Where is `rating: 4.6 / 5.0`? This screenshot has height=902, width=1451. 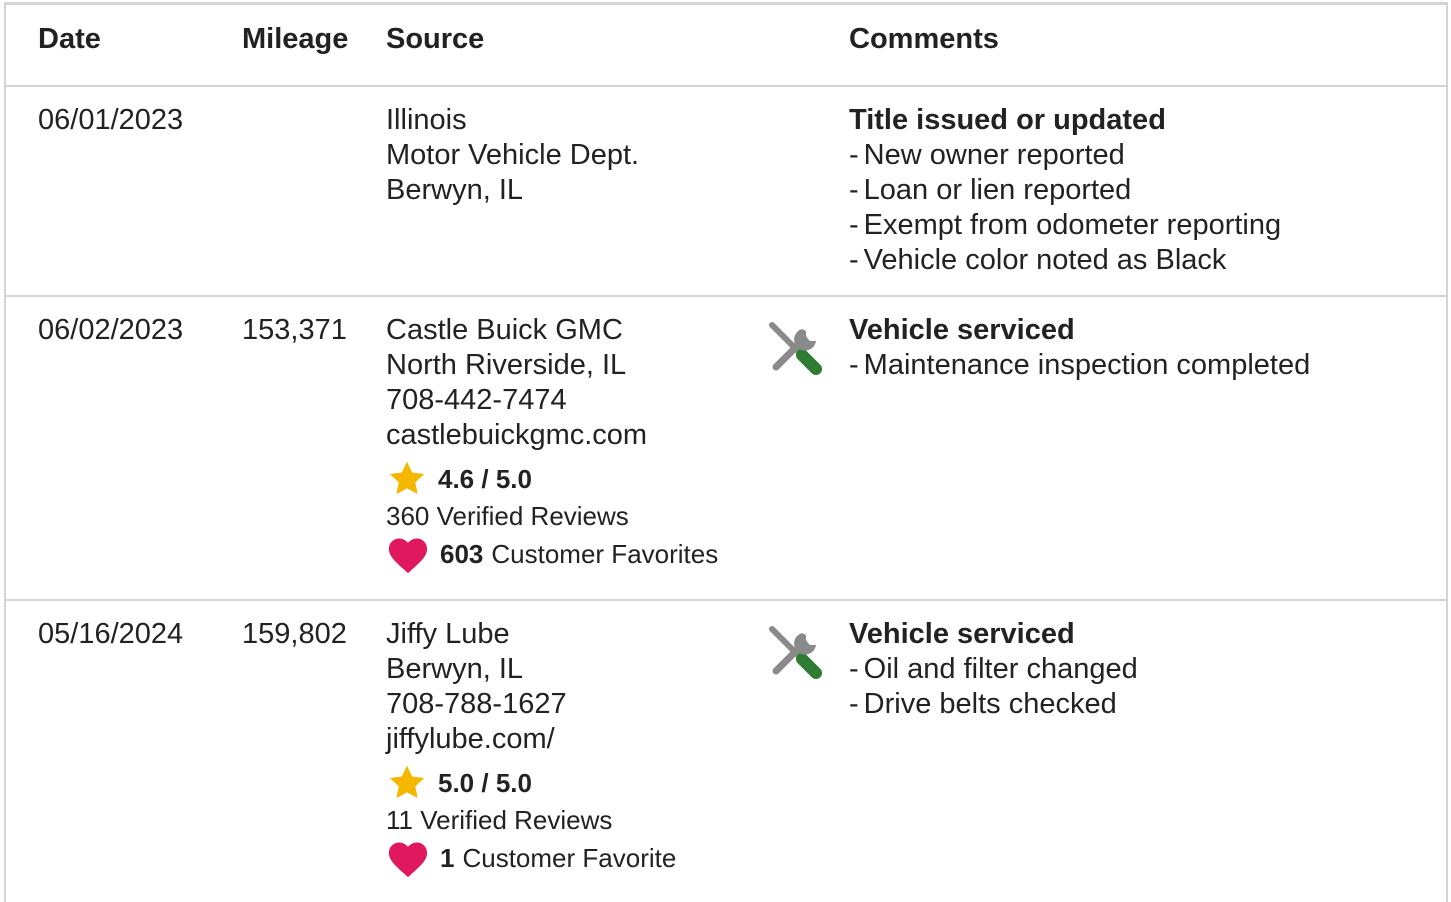
rating: 4.6 / 5.0 is located at coordinates (552, 479).